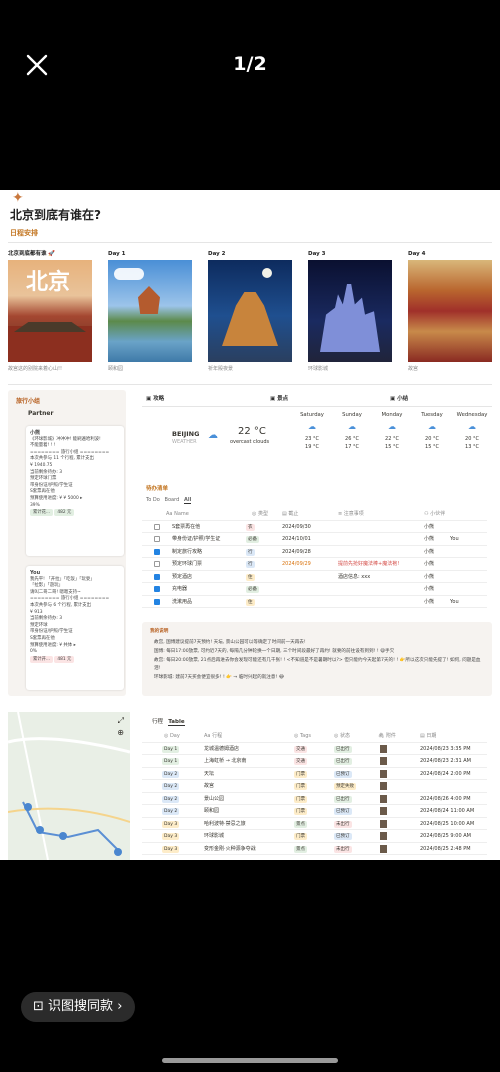 The image size is (500, 1072). Describe the element at coordinates (176, 722) in the screenshot. I see `tab-table: Table` at that location.